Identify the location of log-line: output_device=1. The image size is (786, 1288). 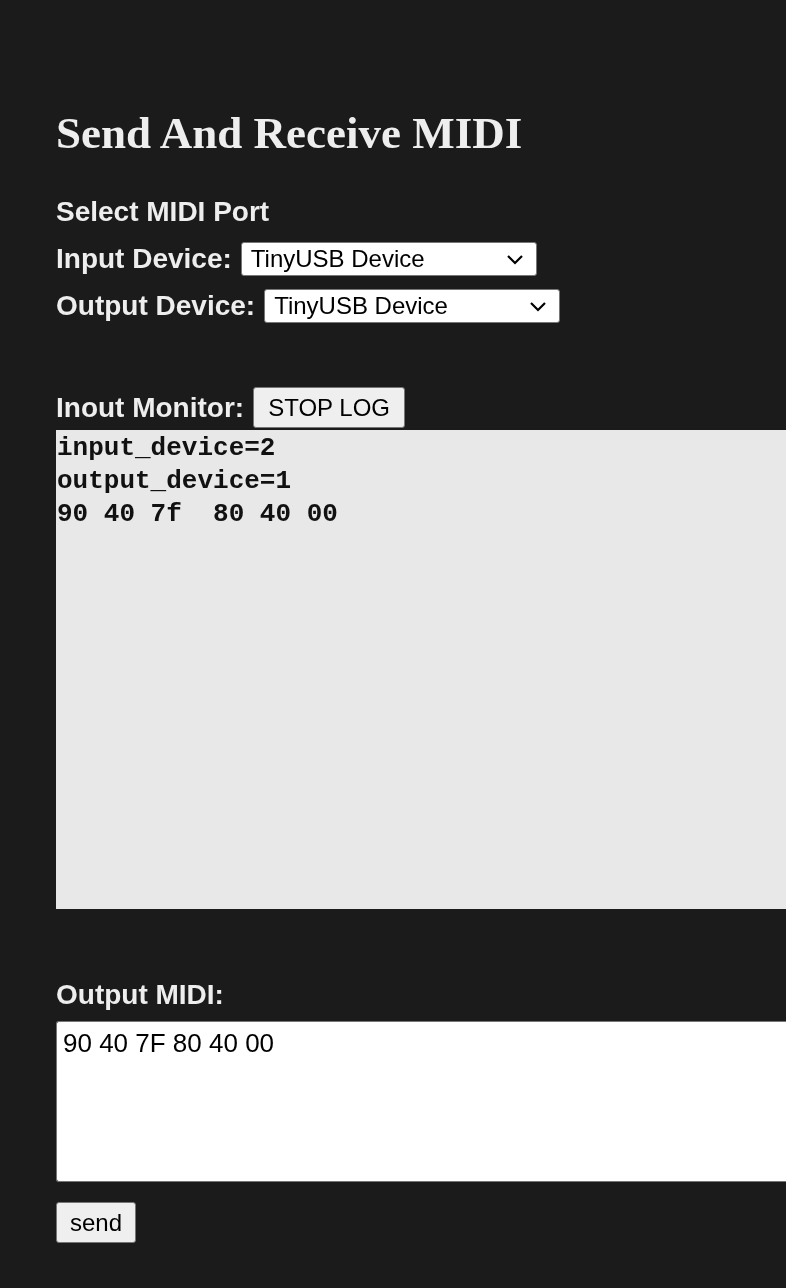
(175, 481).